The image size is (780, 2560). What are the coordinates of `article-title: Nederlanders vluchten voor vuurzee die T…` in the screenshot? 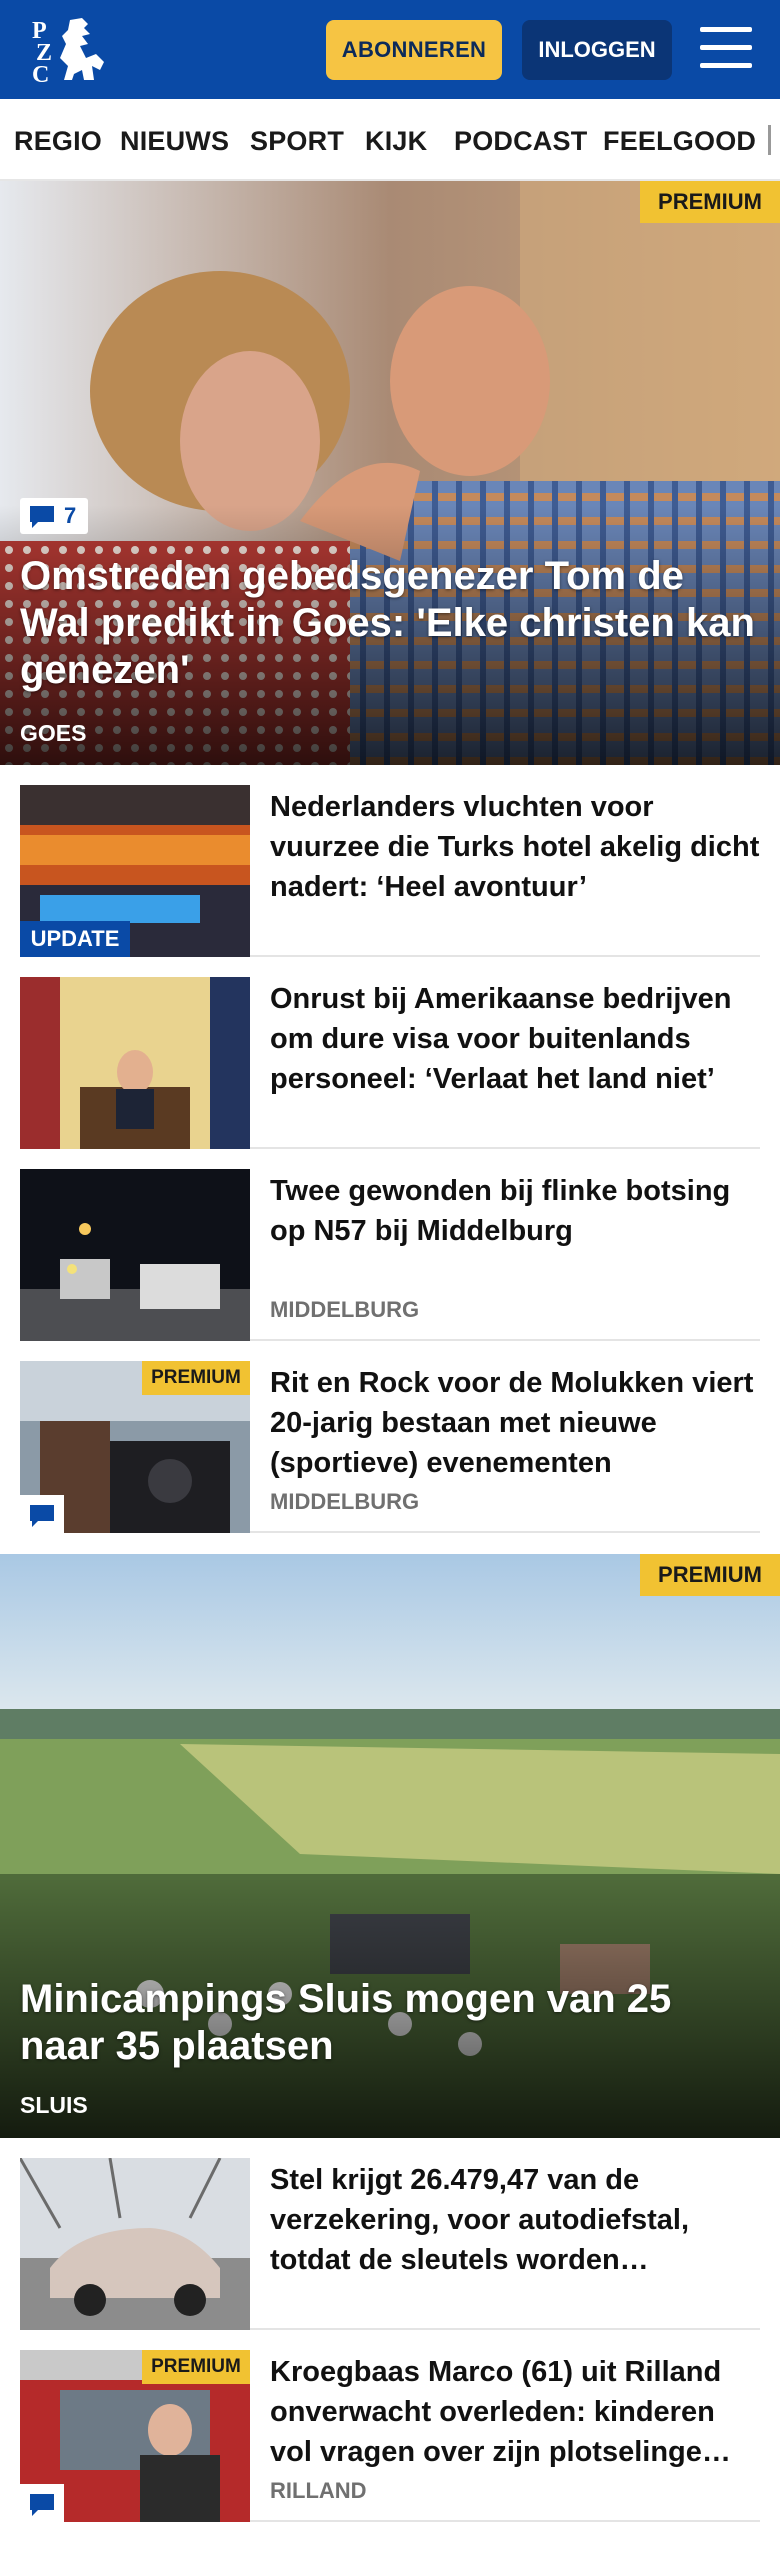 It's located at (515, 847).